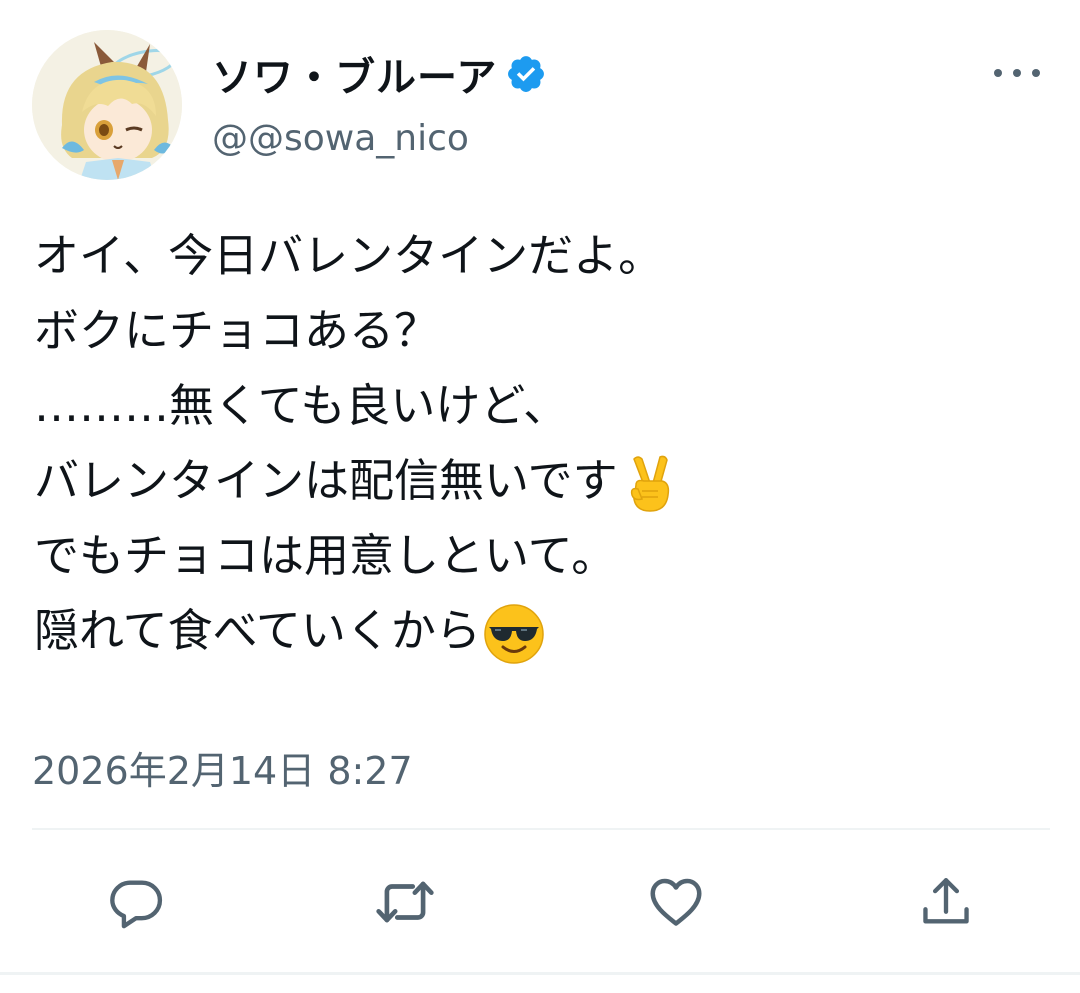 This screenshot has height=993, width=1080. I want to click on tweet-text-line-content: でもチョコは用意しといて。, so click(325, 555).